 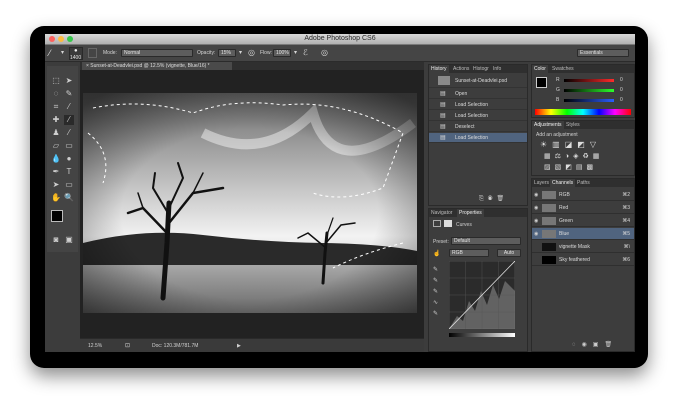 I want to click on curves-graph, so click(x=482, y=295).